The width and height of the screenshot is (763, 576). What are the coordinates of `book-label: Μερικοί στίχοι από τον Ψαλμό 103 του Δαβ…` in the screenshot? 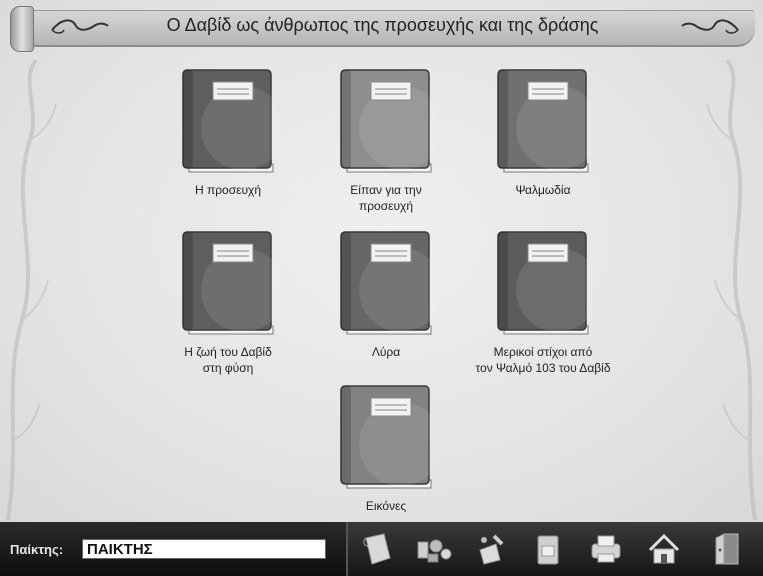 It's located at (543, 360).